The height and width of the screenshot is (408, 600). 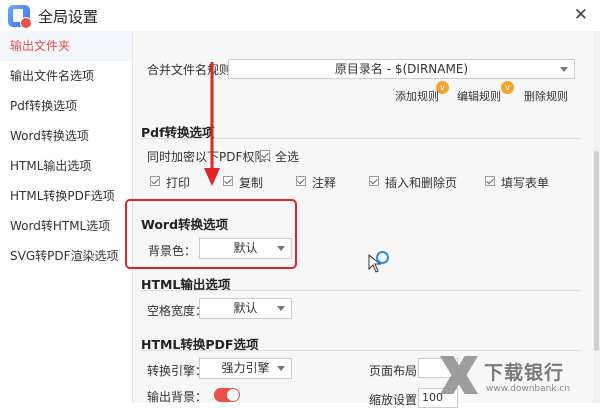 I want to click on merge-rule-select: 原目录名 - $(DIRNAME), so click(x=401, y=69).